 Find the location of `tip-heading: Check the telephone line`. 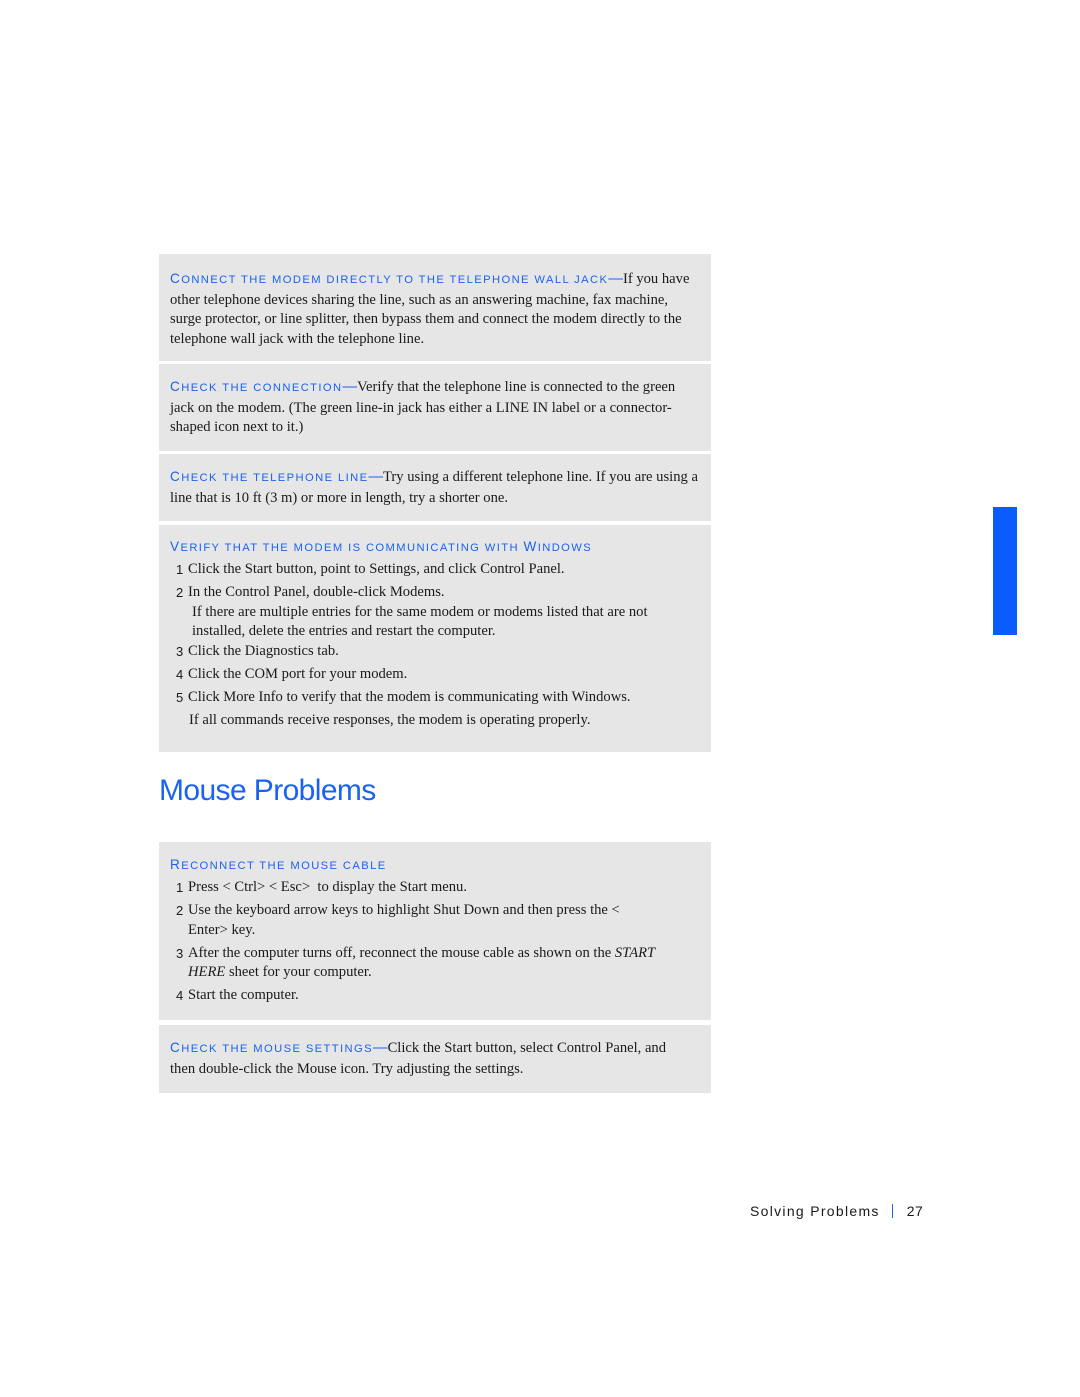

tip-heading: Check the telephone line is located at coordinates (269, 476).